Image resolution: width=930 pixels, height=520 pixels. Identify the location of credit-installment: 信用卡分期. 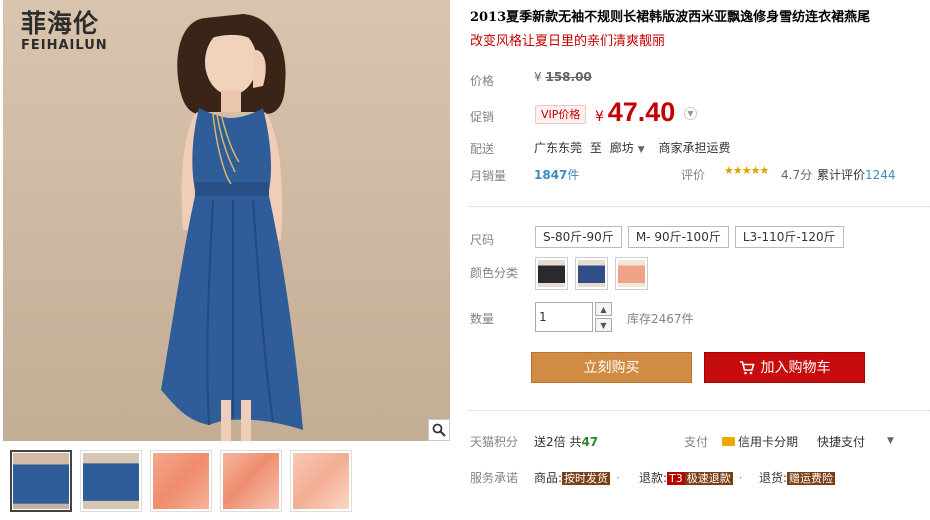
(760, 441).